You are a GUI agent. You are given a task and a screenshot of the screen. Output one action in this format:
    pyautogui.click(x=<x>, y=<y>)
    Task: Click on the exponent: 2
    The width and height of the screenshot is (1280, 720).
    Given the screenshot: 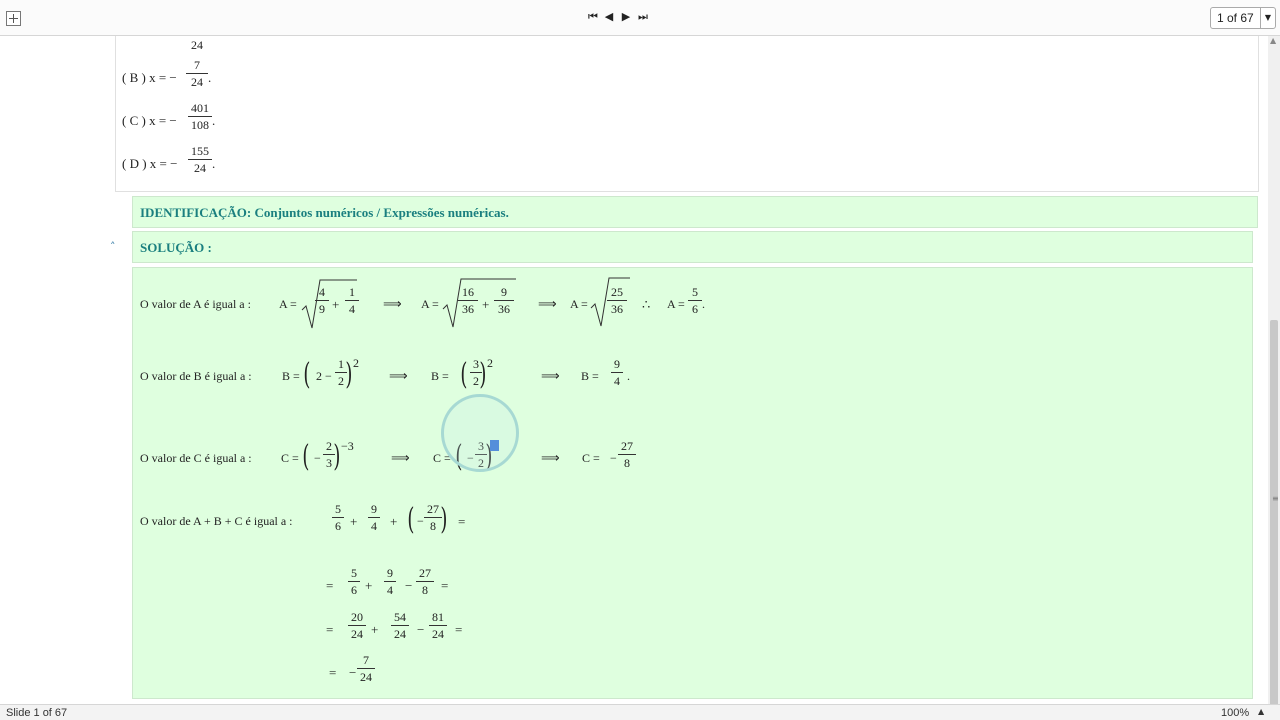 What is the action you would take?
    pyautogui.click(x=356, y=363)
    